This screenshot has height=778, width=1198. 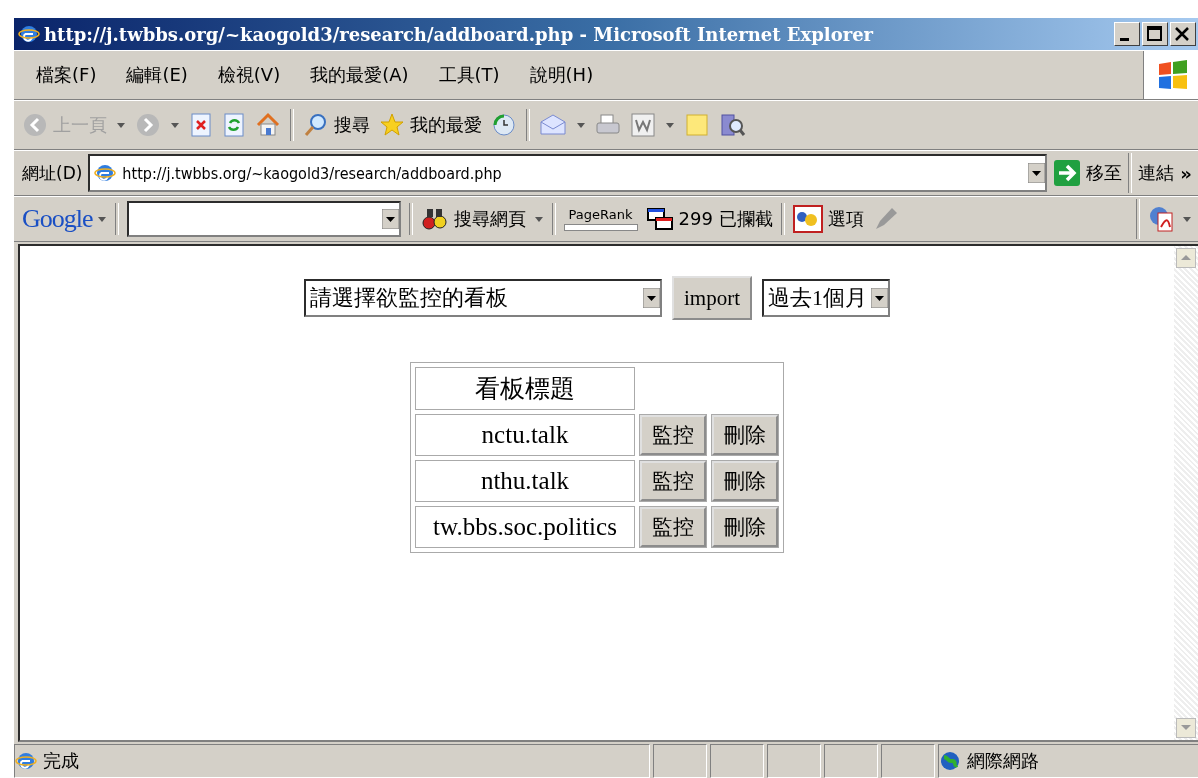 I want to click on board-select: 請選擇欲監控的看板, so click(x=483, y=298).